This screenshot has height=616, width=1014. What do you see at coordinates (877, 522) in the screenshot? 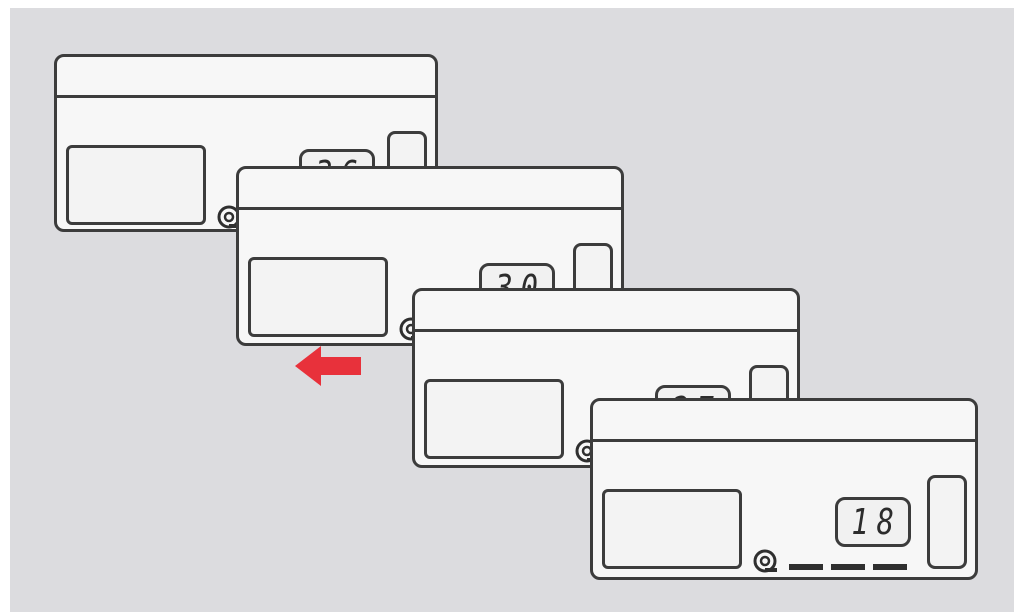
I see `frame-counter-value: 18` at bounding box center [877, 522].